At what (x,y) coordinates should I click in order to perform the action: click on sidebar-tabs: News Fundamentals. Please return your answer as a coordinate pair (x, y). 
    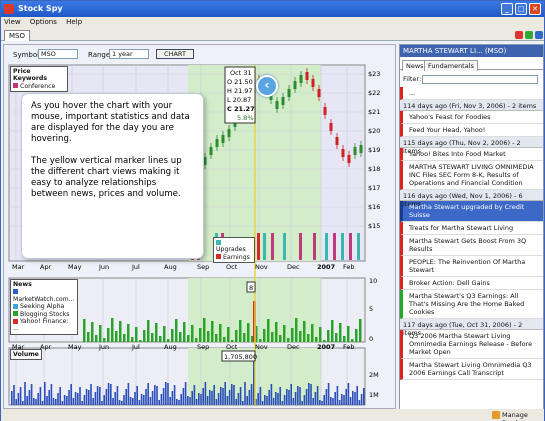
    Looking at the image, I should click on (471, 65).